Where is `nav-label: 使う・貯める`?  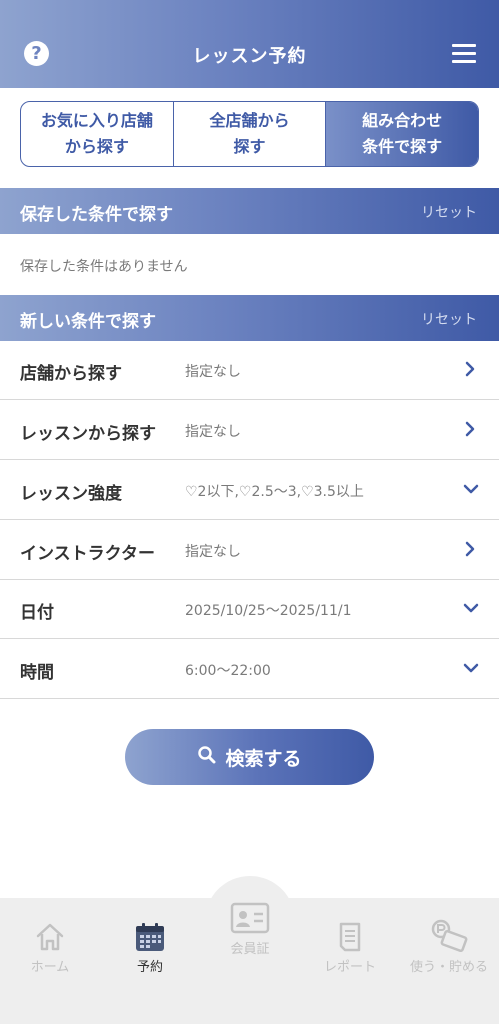
nav-label: 使う・貯める is located at coordinates (448, 967).